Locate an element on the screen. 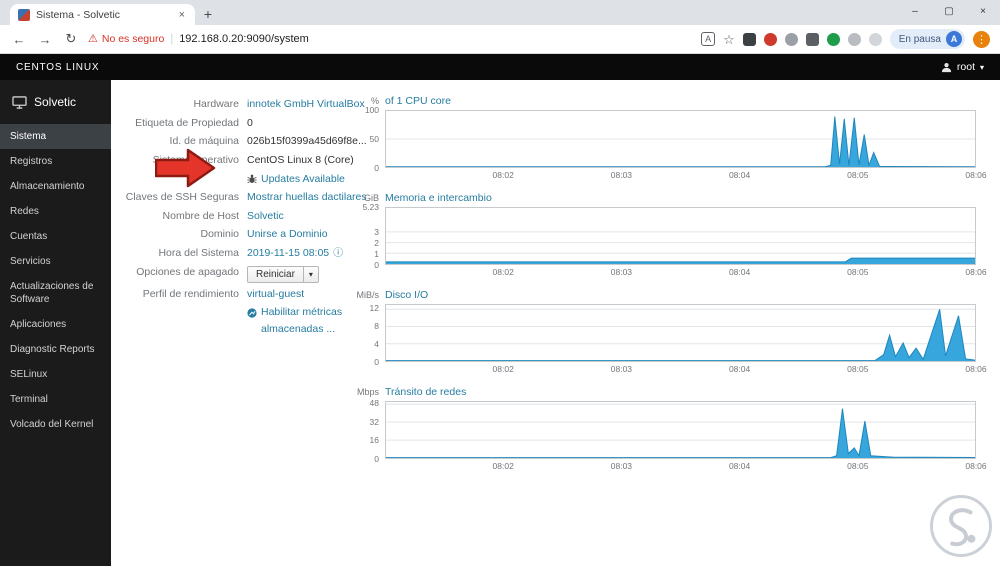 The height and width of the screenshot is (566, 1000). chart-title-disk: Disco I/O is located at coordinates (406, 295).